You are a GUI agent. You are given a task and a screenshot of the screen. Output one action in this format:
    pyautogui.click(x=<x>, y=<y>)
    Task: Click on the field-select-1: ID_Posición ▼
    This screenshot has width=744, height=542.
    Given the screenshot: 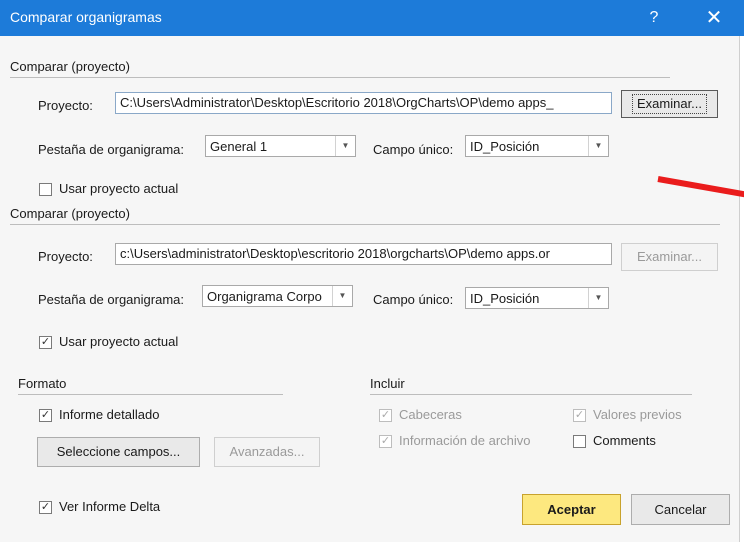 What is the action you would take?
    pyautogui.click(x=537, y=146)
    